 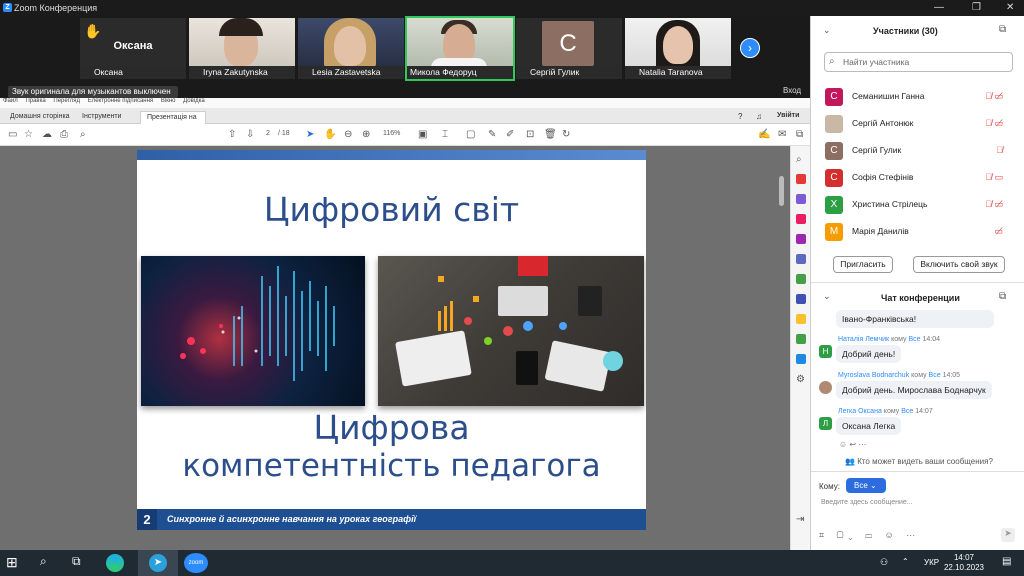 What do you see at coordinates (801, 179) in the screenshot?
I see `export-pdf-icon` at bounding box center [801, 179].